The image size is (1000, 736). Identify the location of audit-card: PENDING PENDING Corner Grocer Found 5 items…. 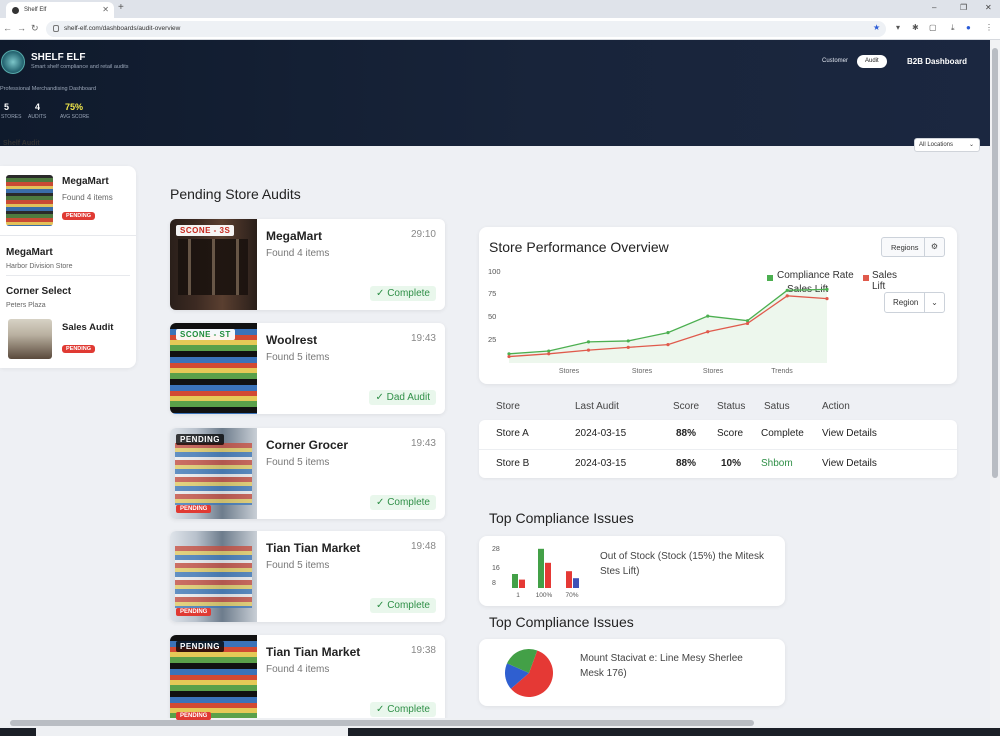
(307, 473).